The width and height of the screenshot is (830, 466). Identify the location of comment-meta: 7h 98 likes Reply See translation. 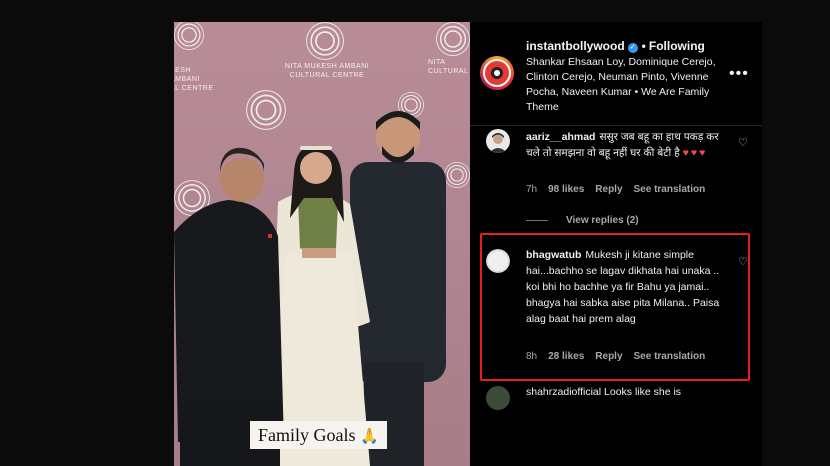
(621, 189).